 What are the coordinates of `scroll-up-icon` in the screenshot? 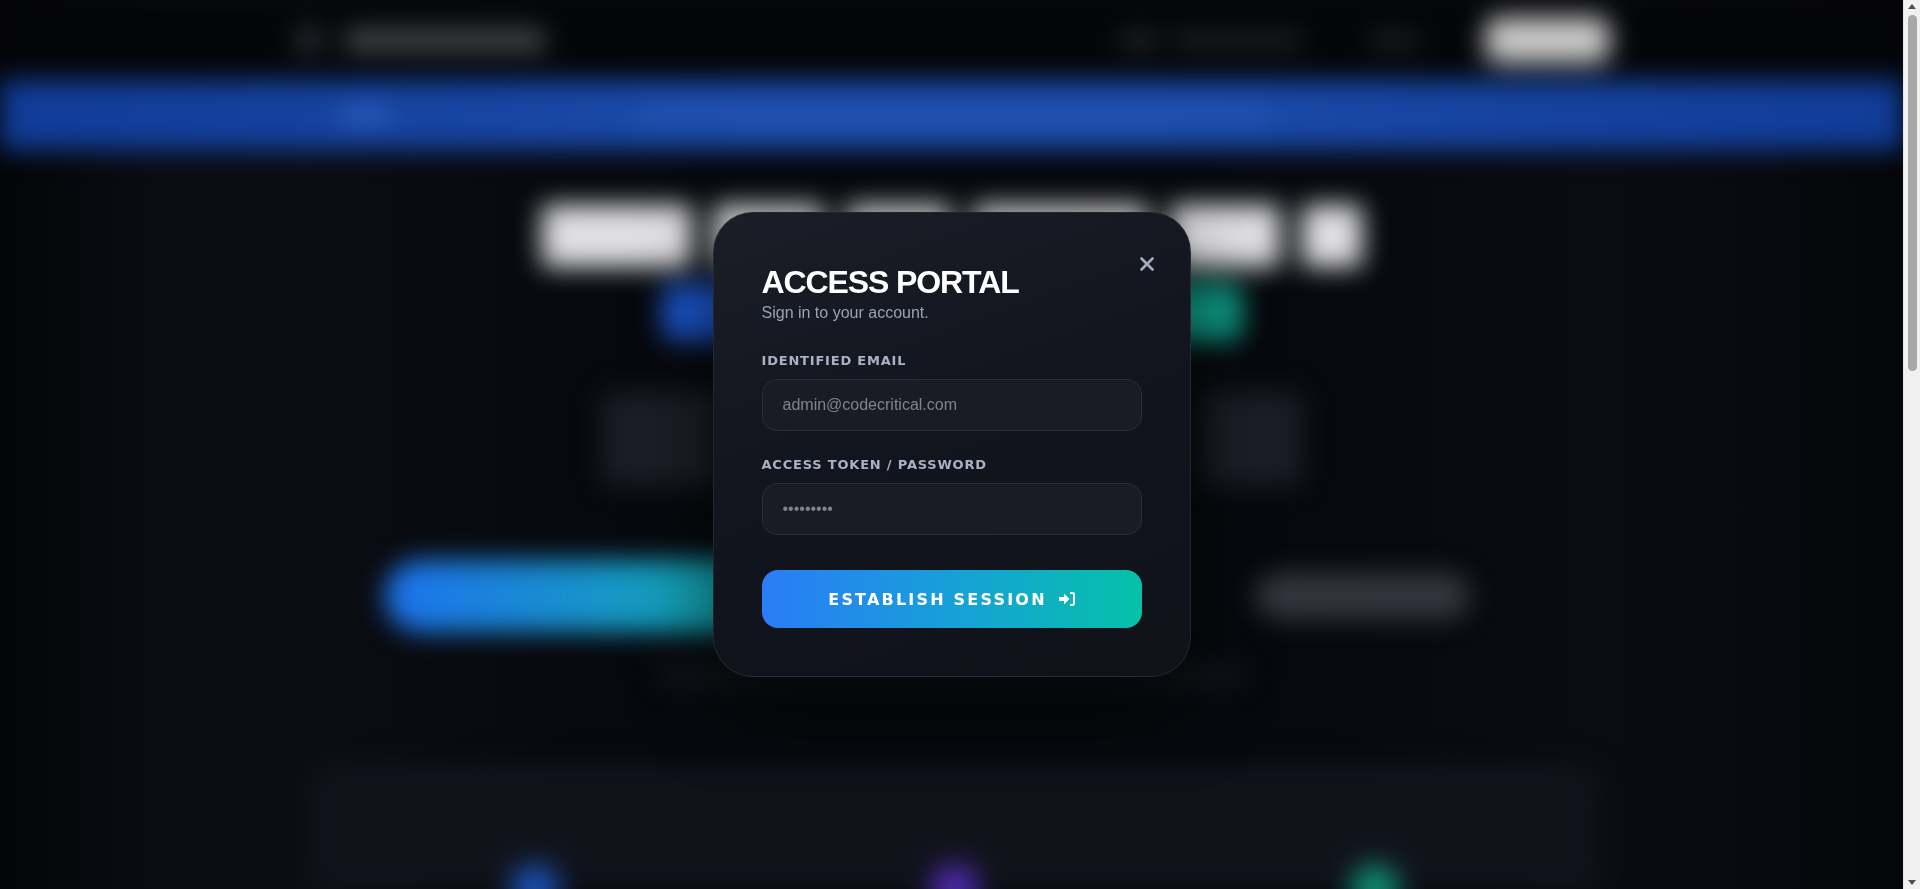 It's located at (1912, 6).